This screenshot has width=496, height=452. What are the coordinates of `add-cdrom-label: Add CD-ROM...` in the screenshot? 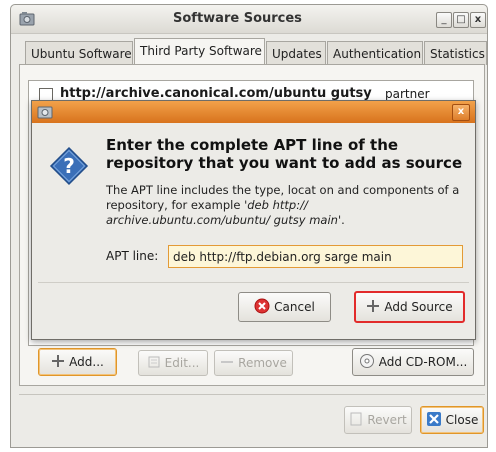 It's located at (423, 362).